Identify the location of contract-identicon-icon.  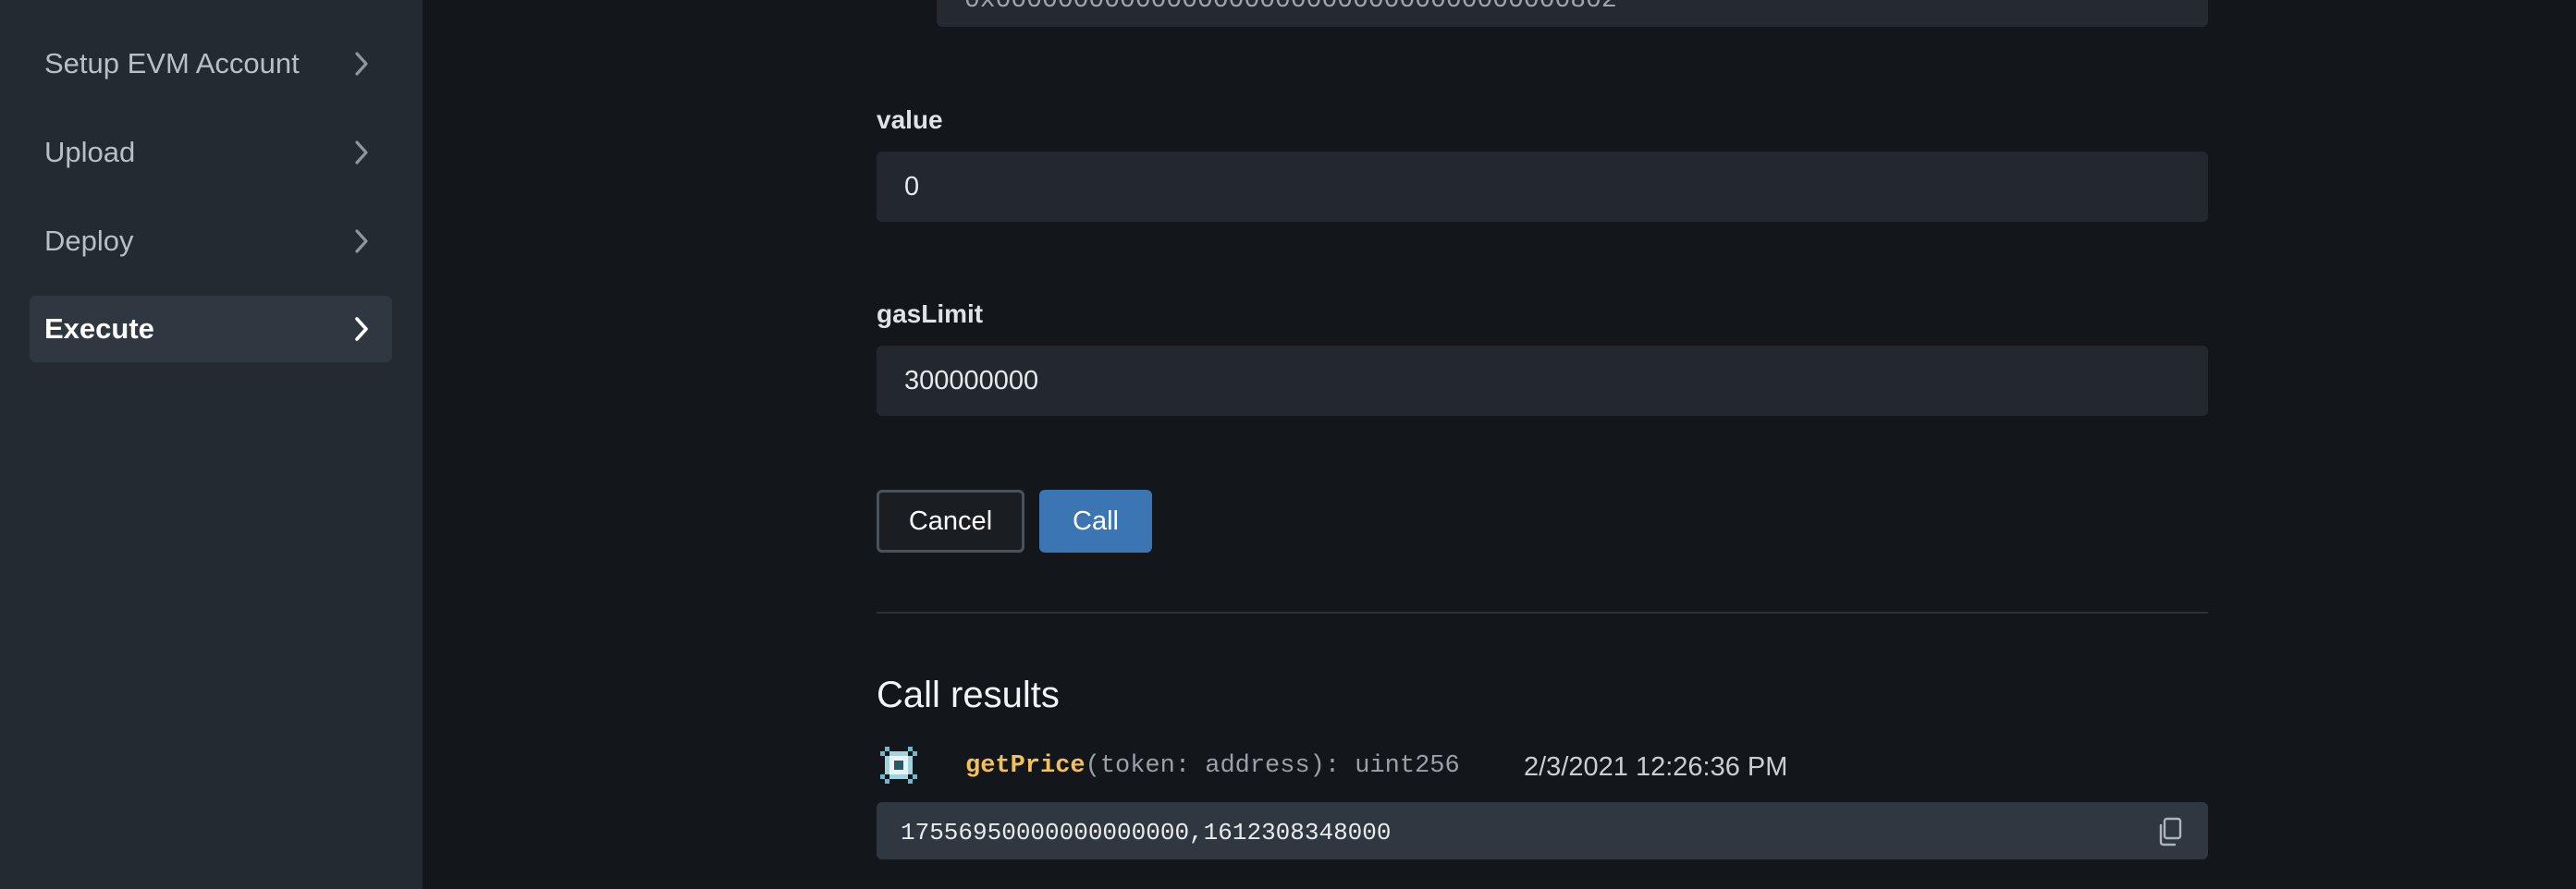
(898, 765).